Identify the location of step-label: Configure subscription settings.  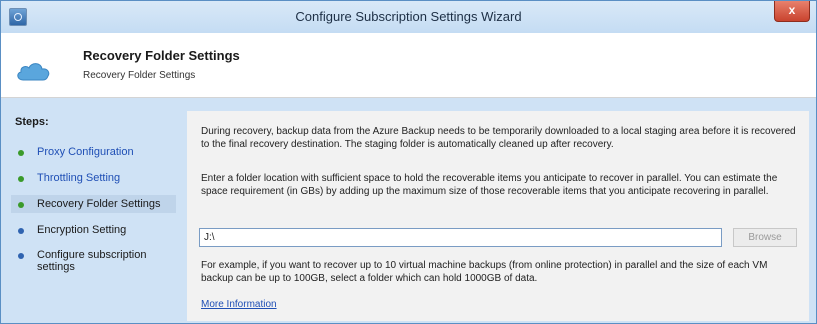
(92, 261).